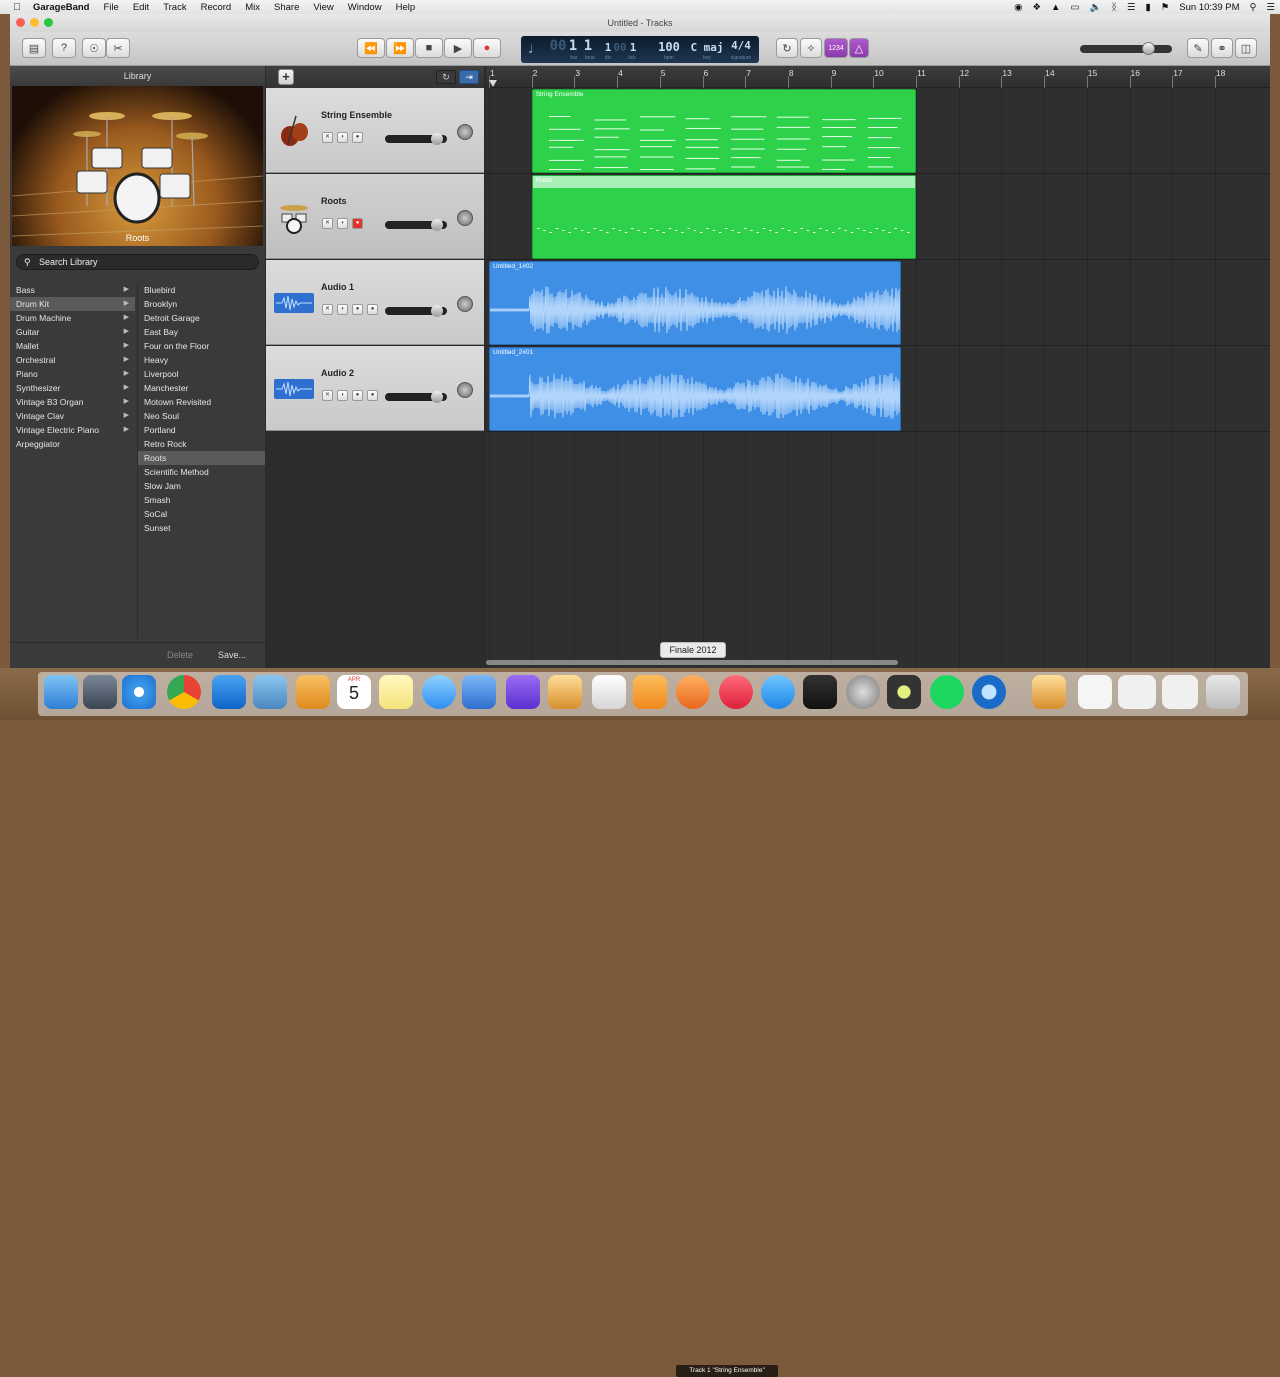  I want to click on library-patch-item: Portland, so click(201, 430).